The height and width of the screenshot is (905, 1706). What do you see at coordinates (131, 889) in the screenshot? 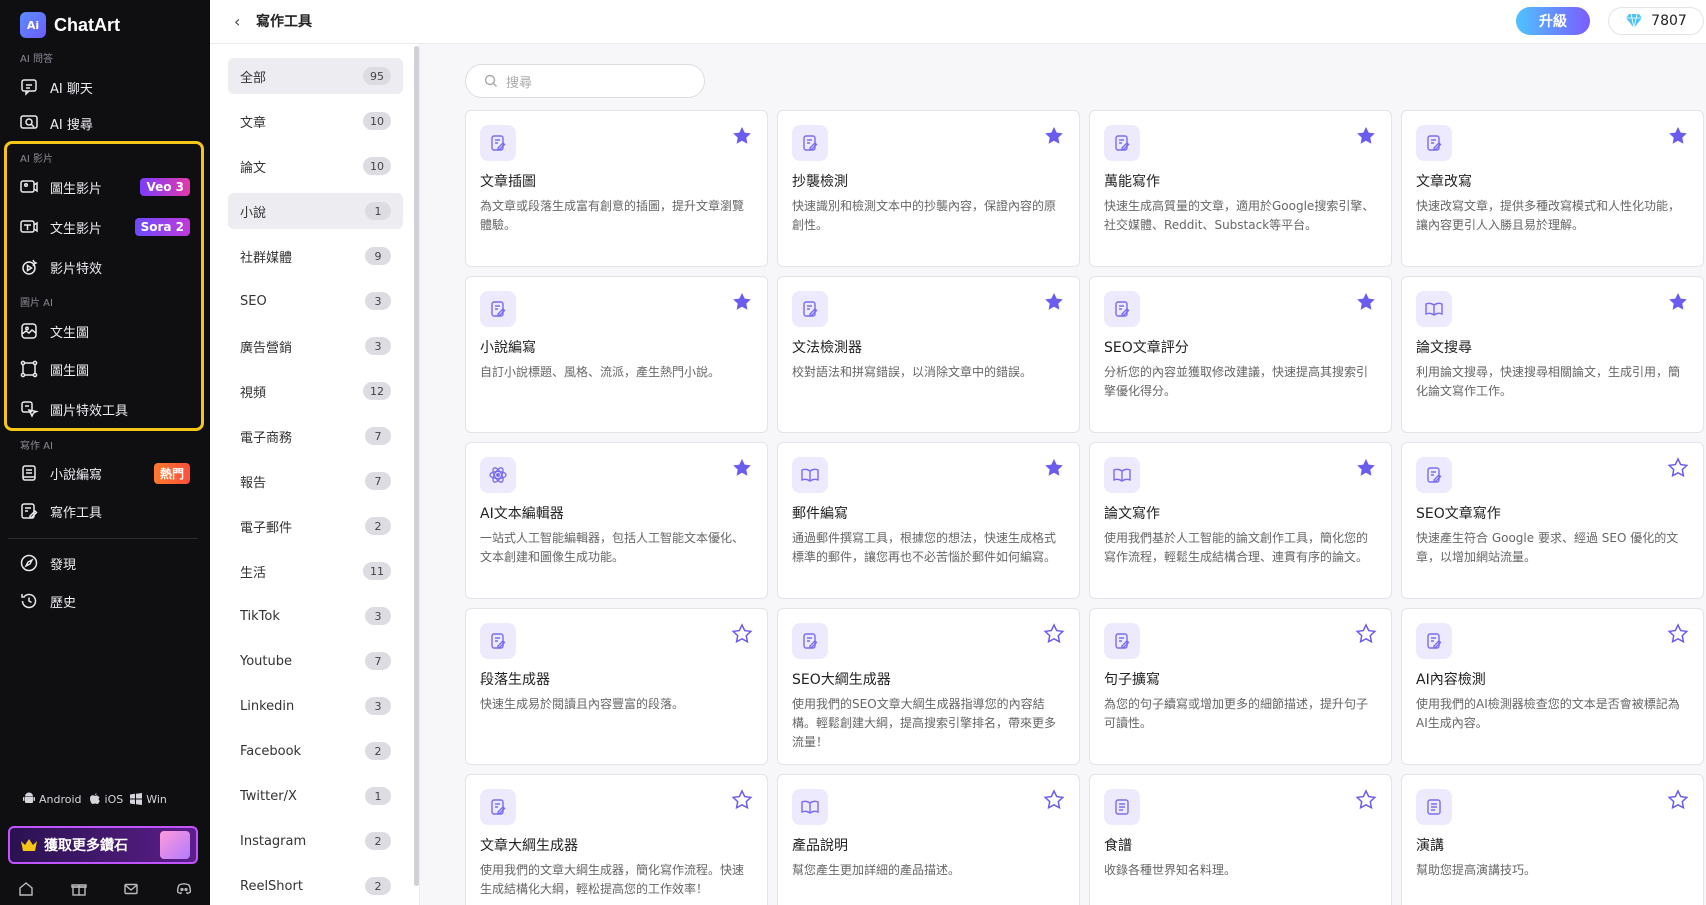
I see `mail-icon` at bounding box center [131, 889].